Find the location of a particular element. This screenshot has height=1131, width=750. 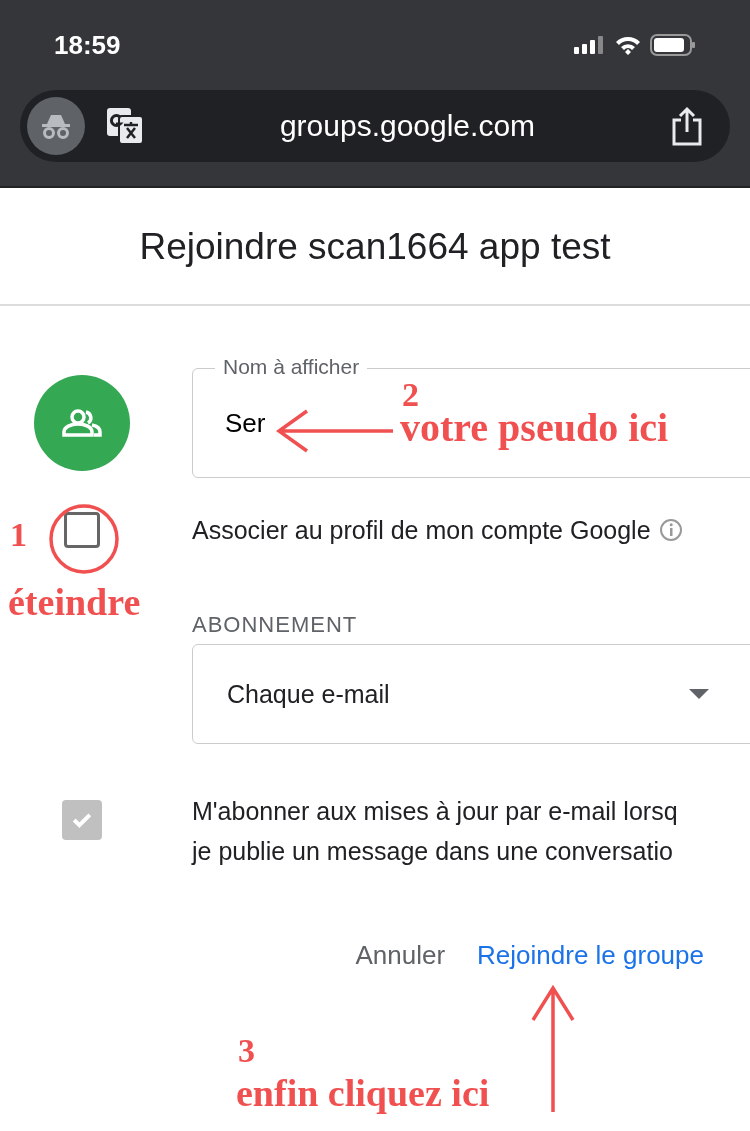

url-text: groups.google.com is located at coordinates (407, 126).